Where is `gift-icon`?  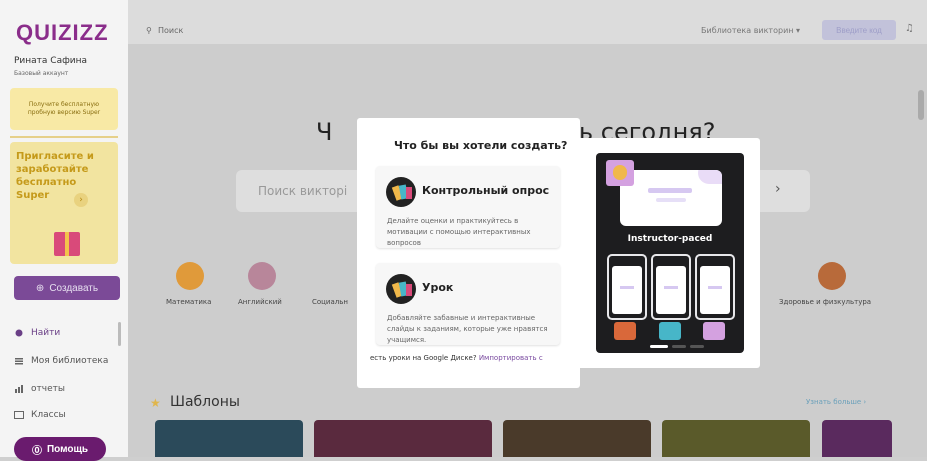 gift-icon is located at coordinates (67, 244).